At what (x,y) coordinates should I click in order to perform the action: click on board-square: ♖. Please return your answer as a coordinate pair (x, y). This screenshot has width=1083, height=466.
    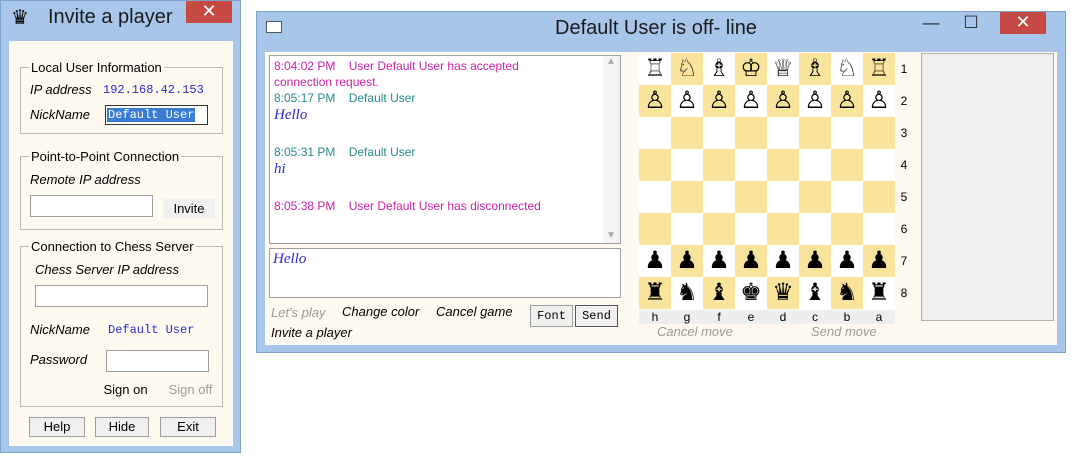
    Looking at the image, I should click on (879, 69).